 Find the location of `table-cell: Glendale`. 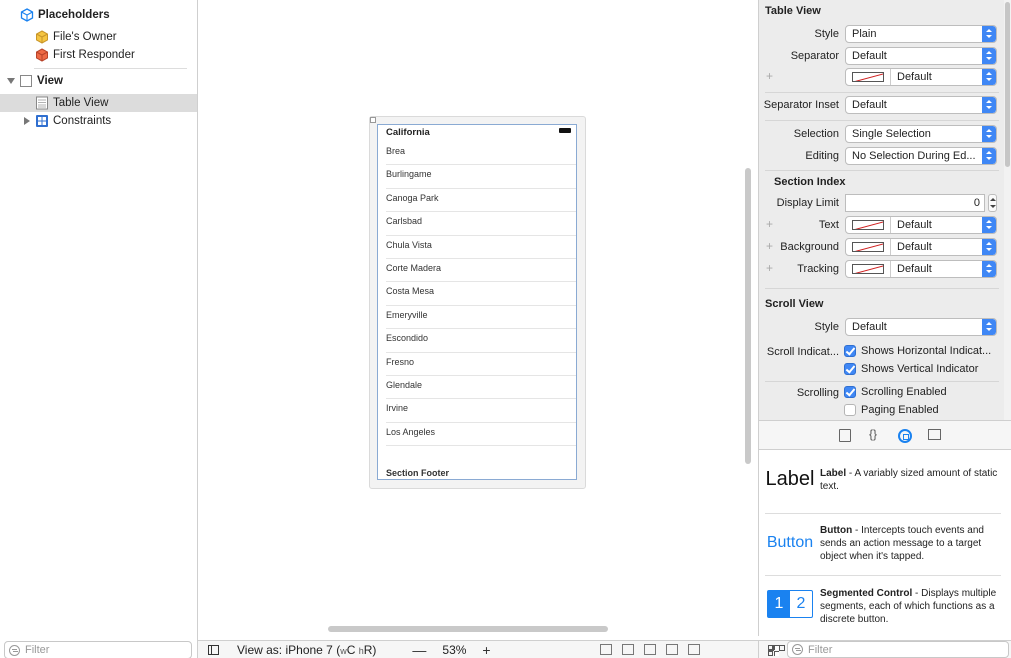

table-cell: Glendale is located at coordinates (481, 385).